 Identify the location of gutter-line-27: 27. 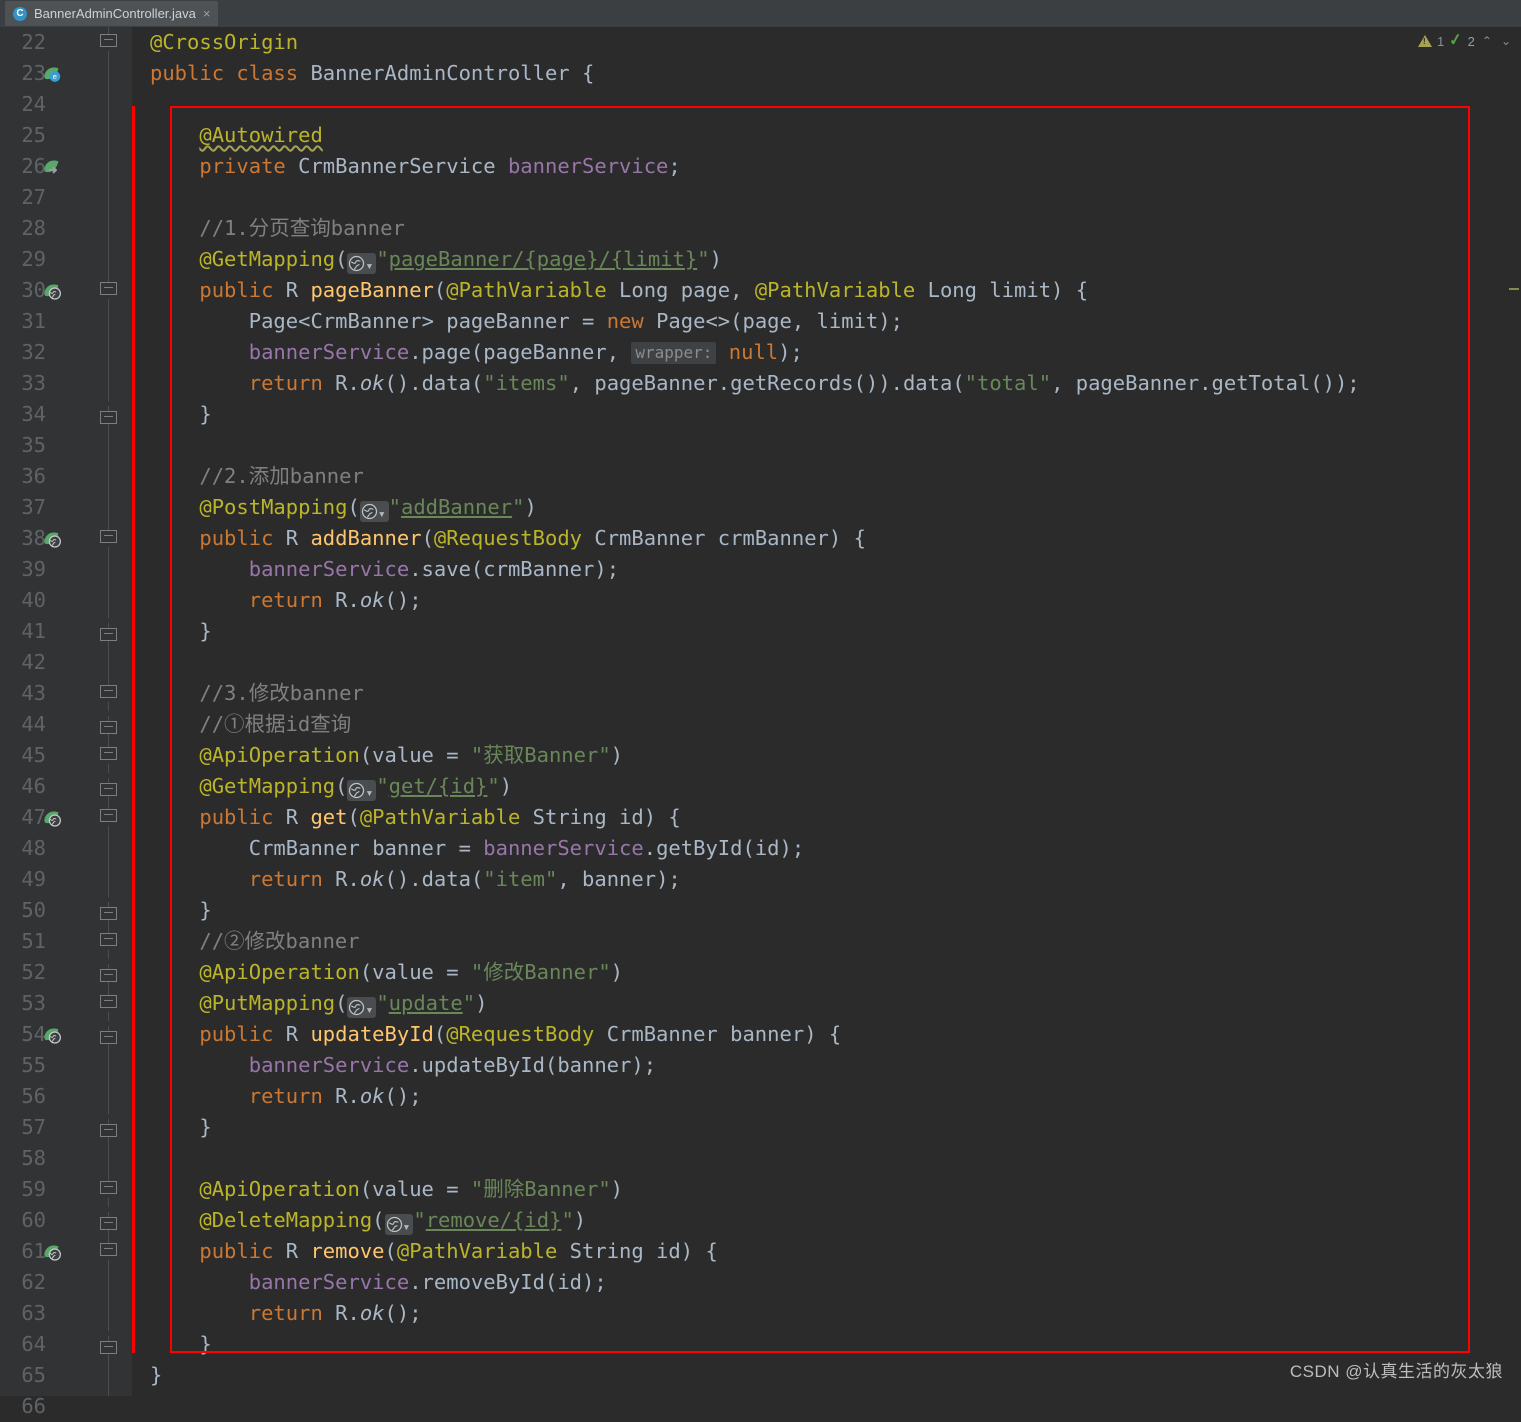
(66, 197).